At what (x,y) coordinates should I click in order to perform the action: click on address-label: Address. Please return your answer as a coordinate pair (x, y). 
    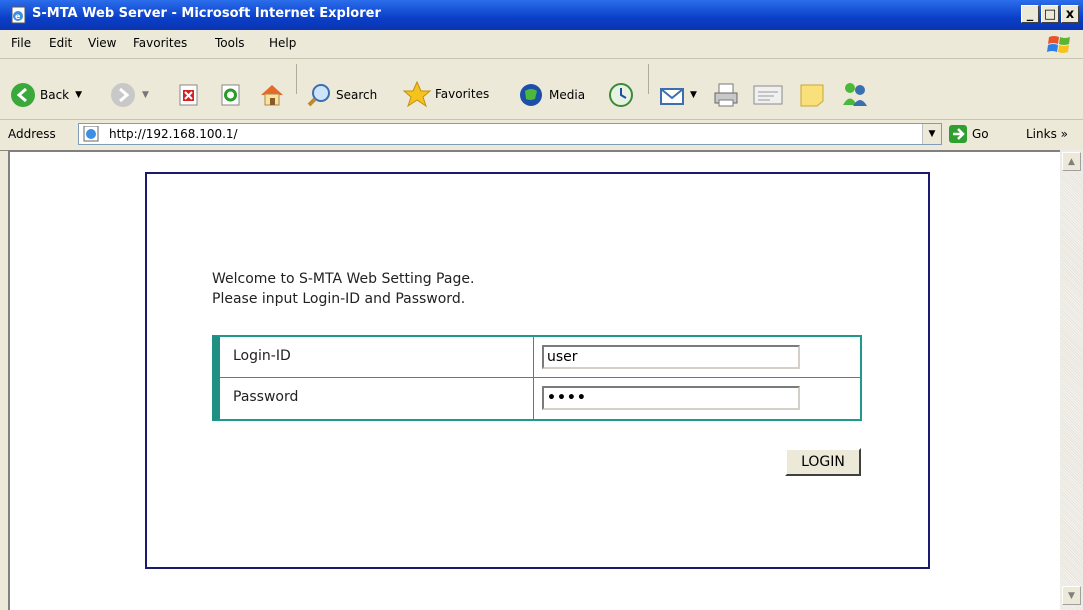
    Looking at the image, I should click on (32, 134).